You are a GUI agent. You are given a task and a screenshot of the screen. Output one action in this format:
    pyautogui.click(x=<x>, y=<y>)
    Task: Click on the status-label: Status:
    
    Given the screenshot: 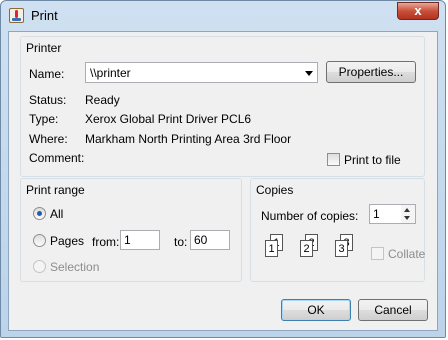 What is the action you would take?
    pyautogui.click(x=48, y=100)
    